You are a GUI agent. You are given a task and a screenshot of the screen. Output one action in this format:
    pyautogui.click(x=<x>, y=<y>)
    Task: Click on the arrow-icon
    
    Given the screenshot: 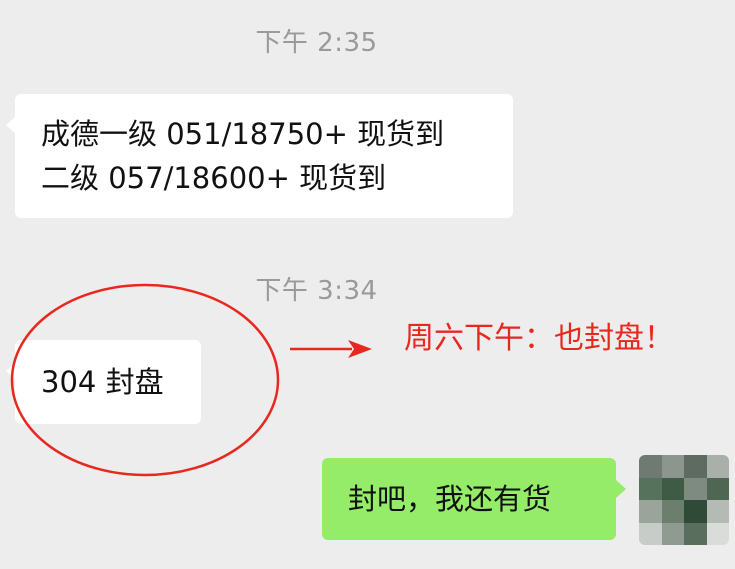 What is the action you would take?
    pyautogui.click(x=331, y=349)
    